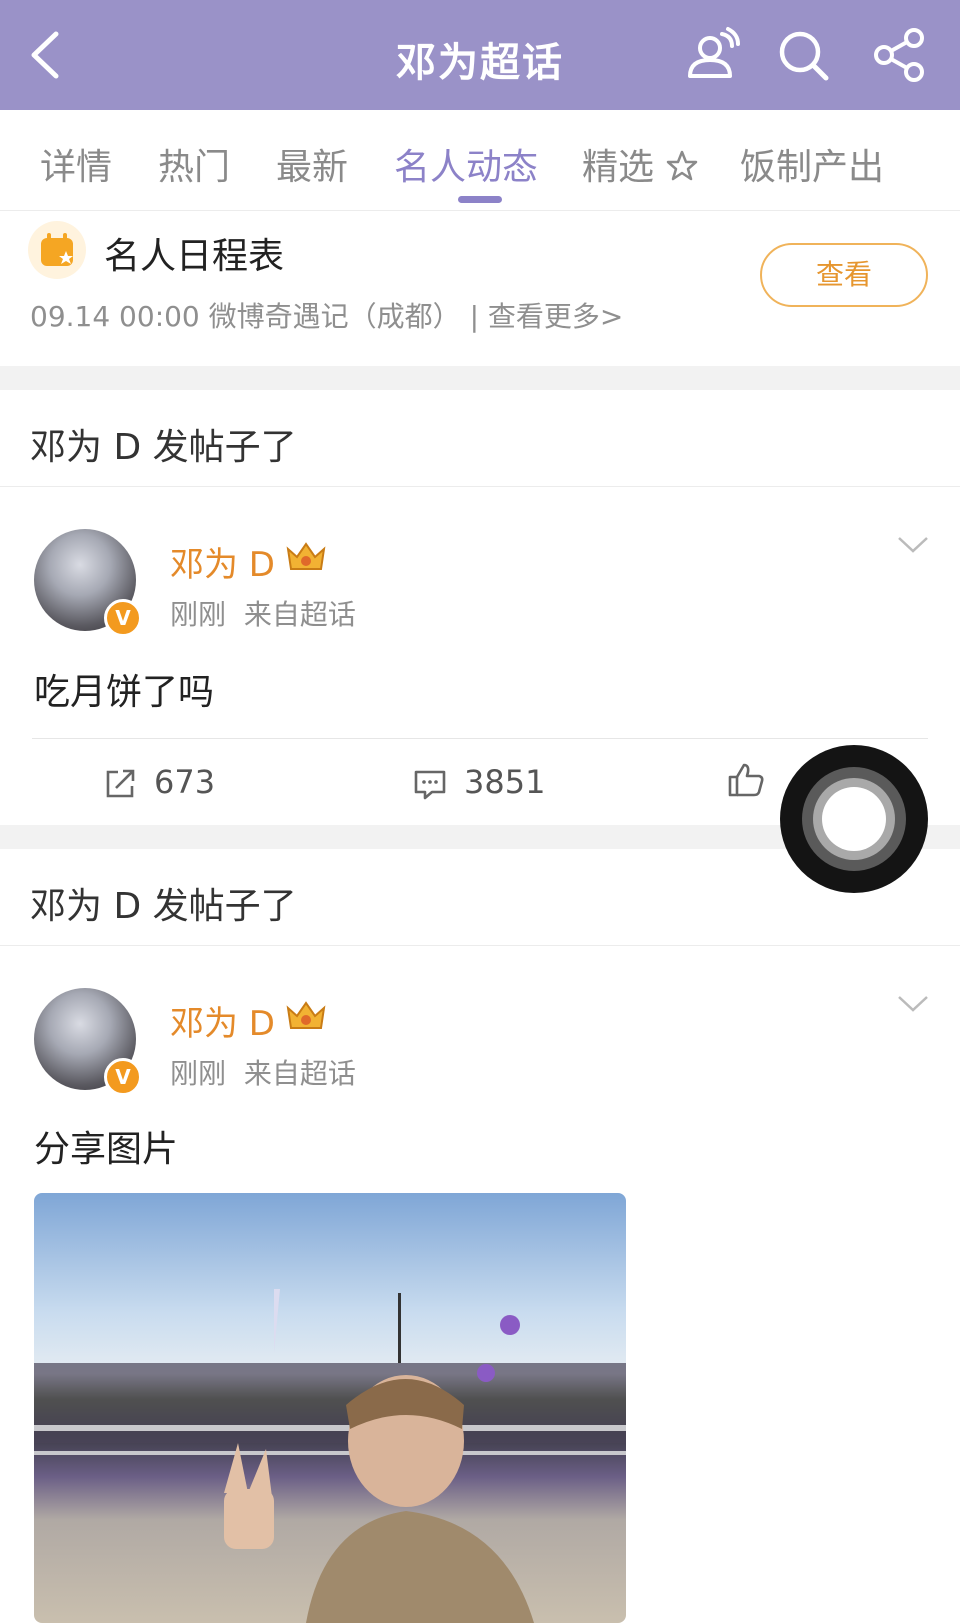 This screenshot has width=960, height=1623. Describe the element at coordinates (844, 275) in the screenshot. I see `view-schedule-button: 查看` at that location.